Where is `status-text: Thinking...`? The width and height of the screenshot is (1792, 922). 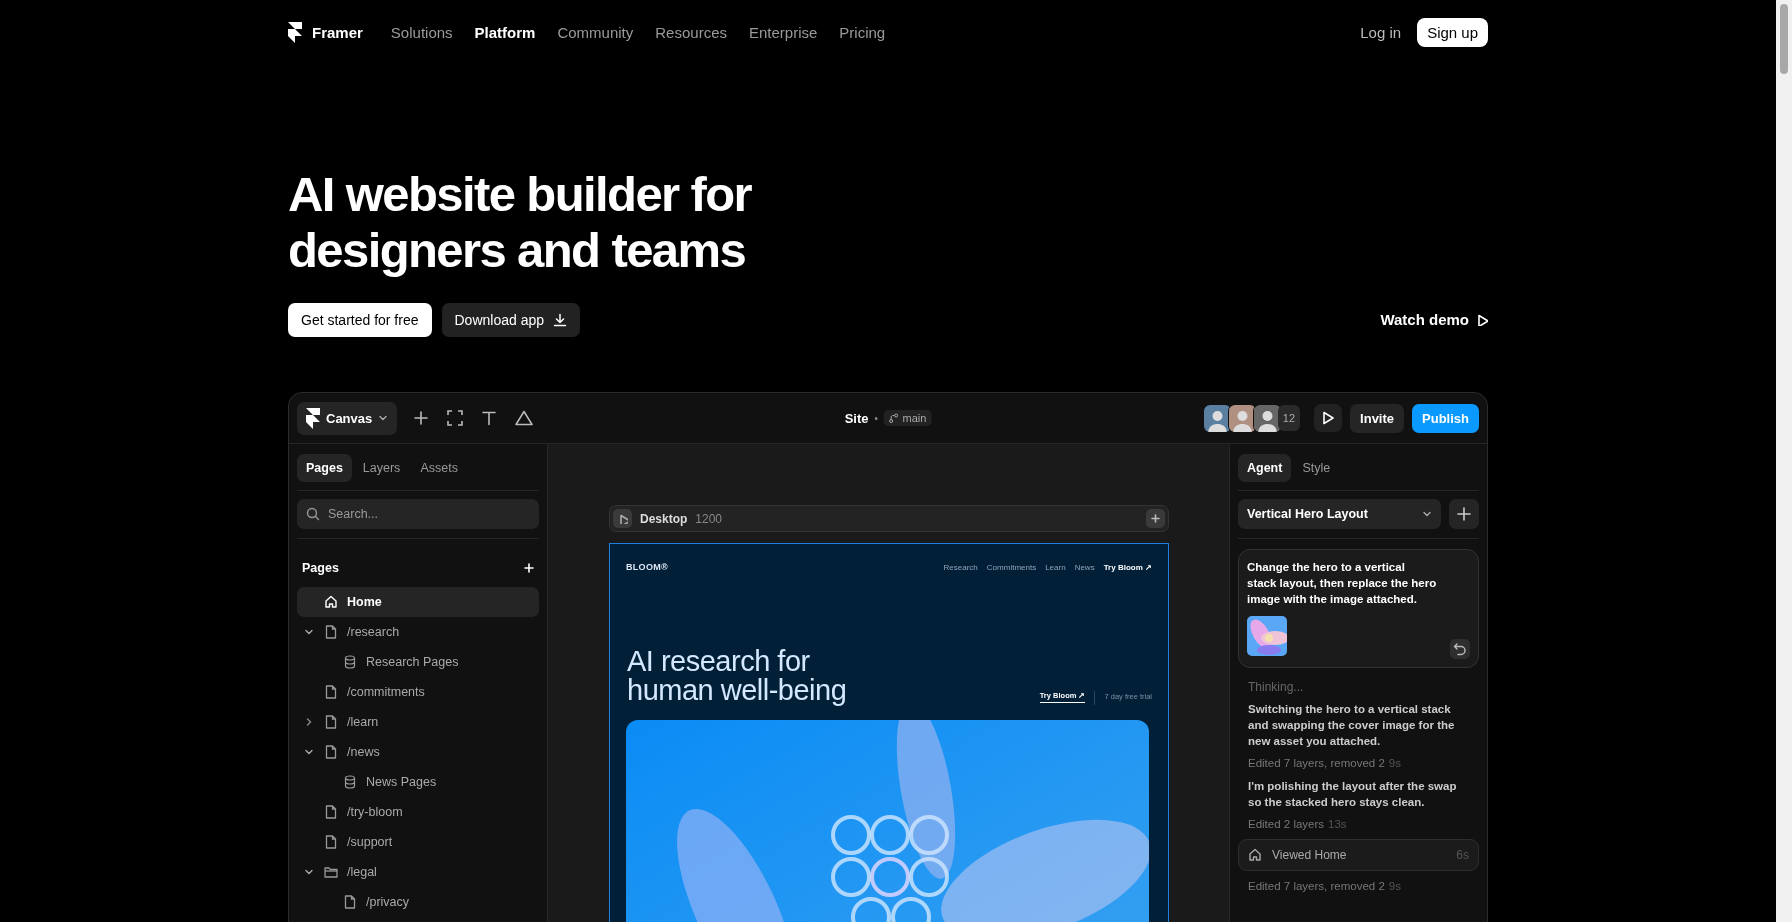 status-text: Thinking... is located at coordinates (1276, 687).